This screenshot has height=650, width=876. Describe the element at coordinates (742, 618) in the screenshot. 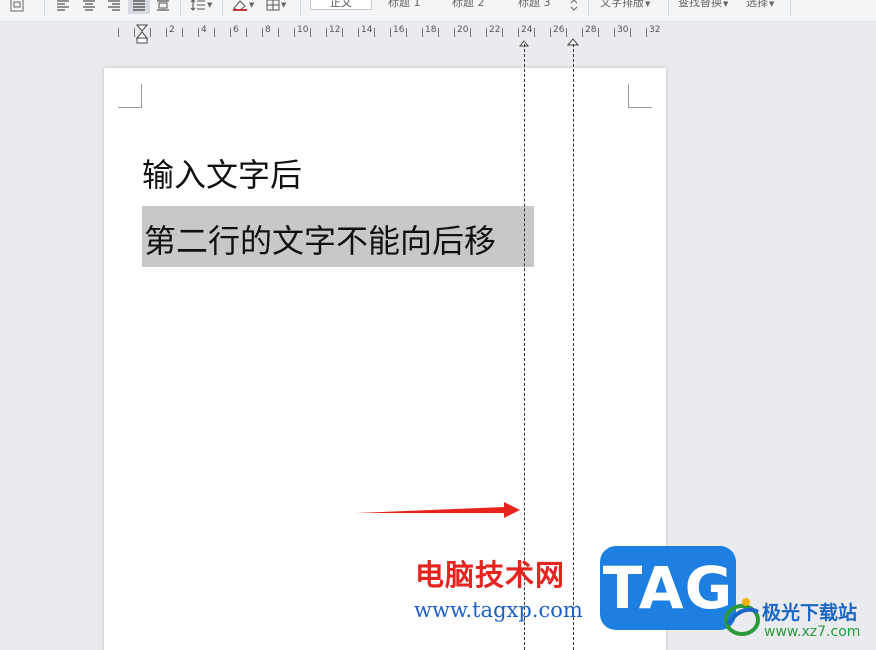

I see `xz-logo-icon` at that location.